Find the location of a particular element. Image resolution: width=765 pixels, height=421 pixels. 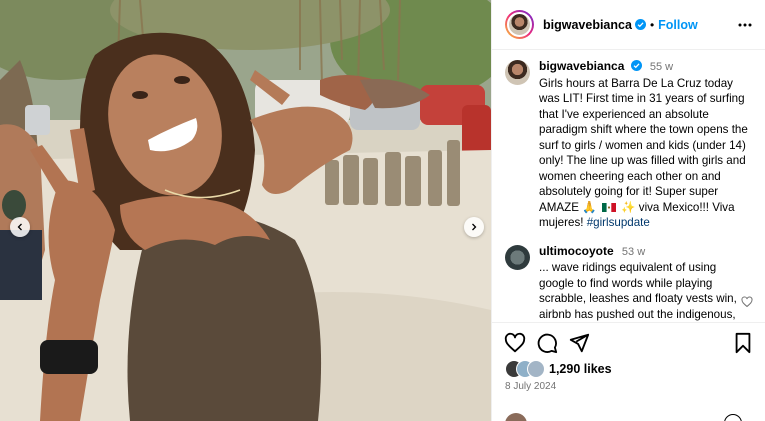

chevron-left-icon is located at coordinates (19, 227).